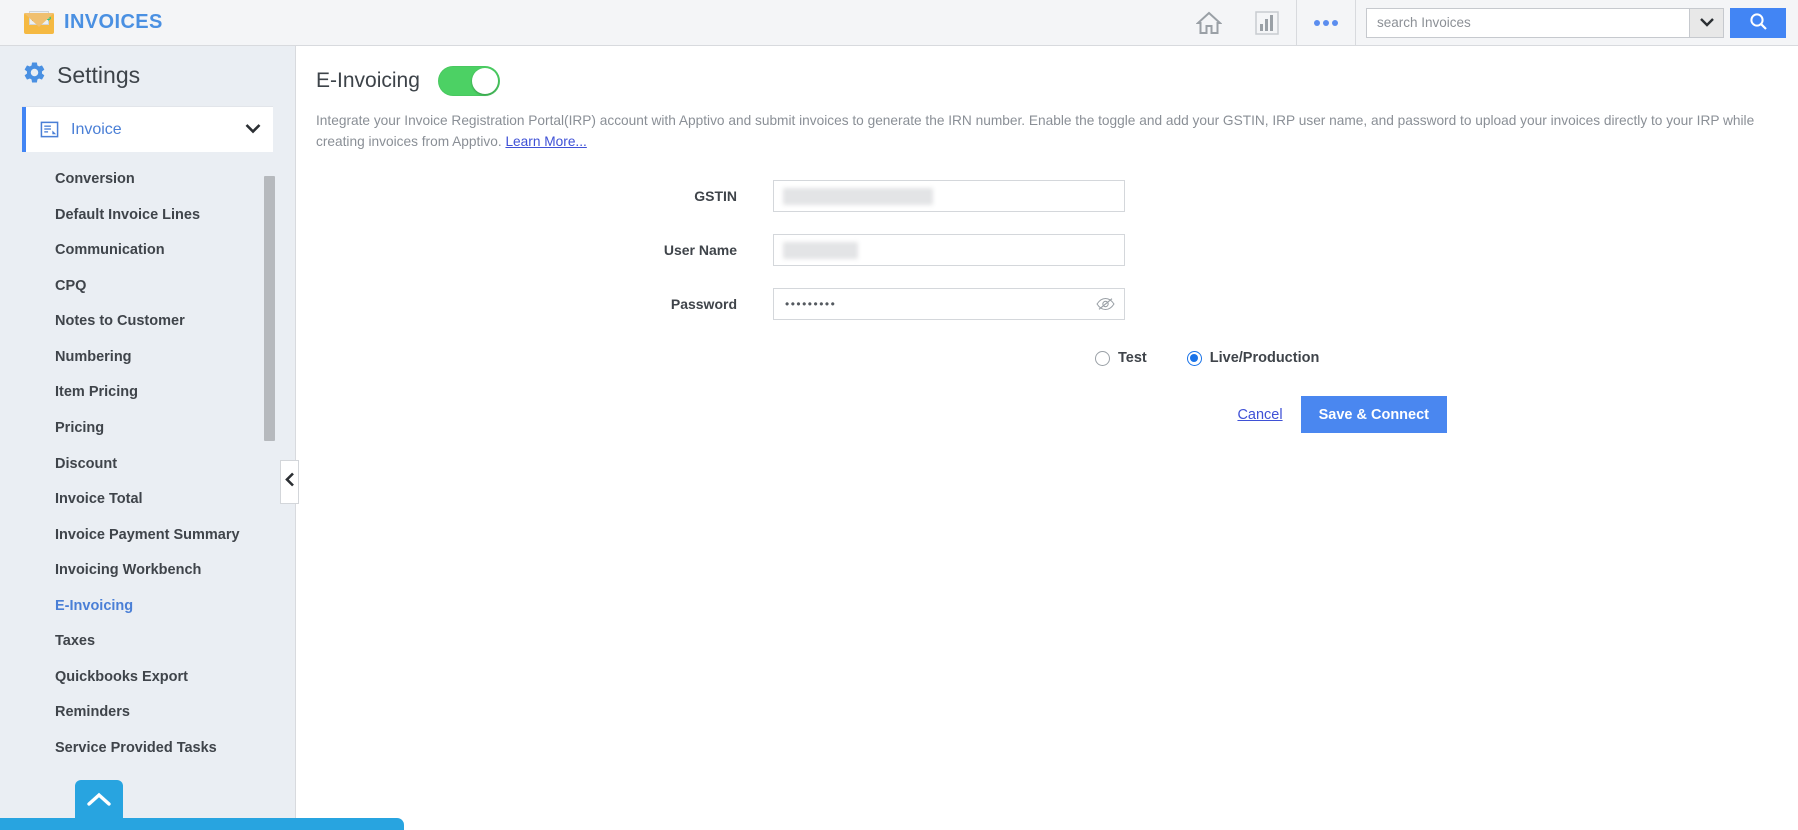  I want to click on sidebar-item-pricing: Pricing, so click(147, 429).